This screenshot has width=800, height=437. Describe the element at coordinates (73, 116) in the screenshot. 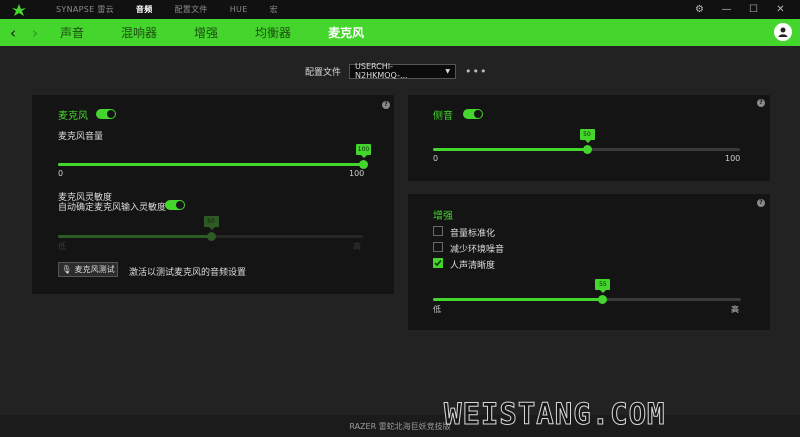

I see `microphone-title: 麦克风` at that location.